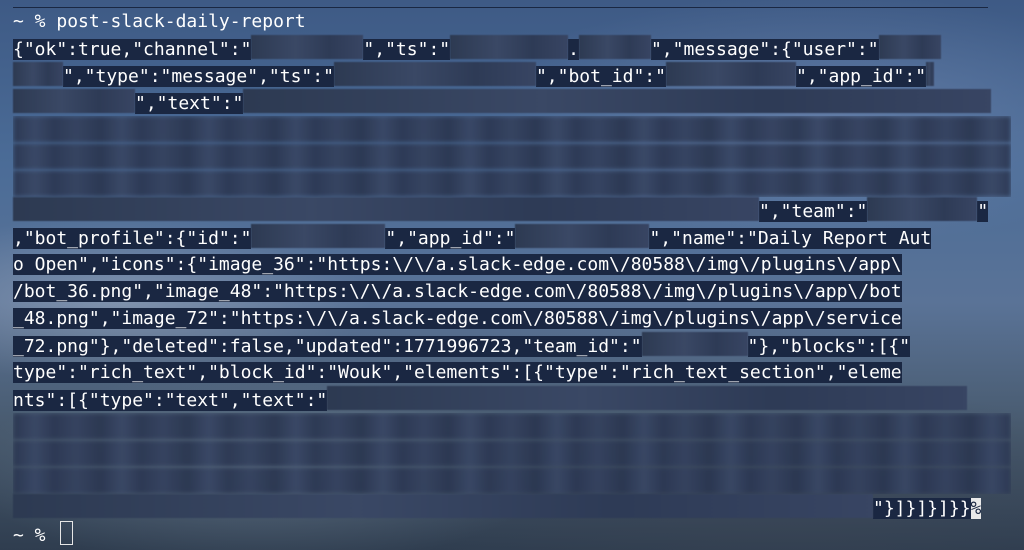 The height and width of the screenshot is (550, 1024). I want to click on redacted-team-id, so click(694, 344).